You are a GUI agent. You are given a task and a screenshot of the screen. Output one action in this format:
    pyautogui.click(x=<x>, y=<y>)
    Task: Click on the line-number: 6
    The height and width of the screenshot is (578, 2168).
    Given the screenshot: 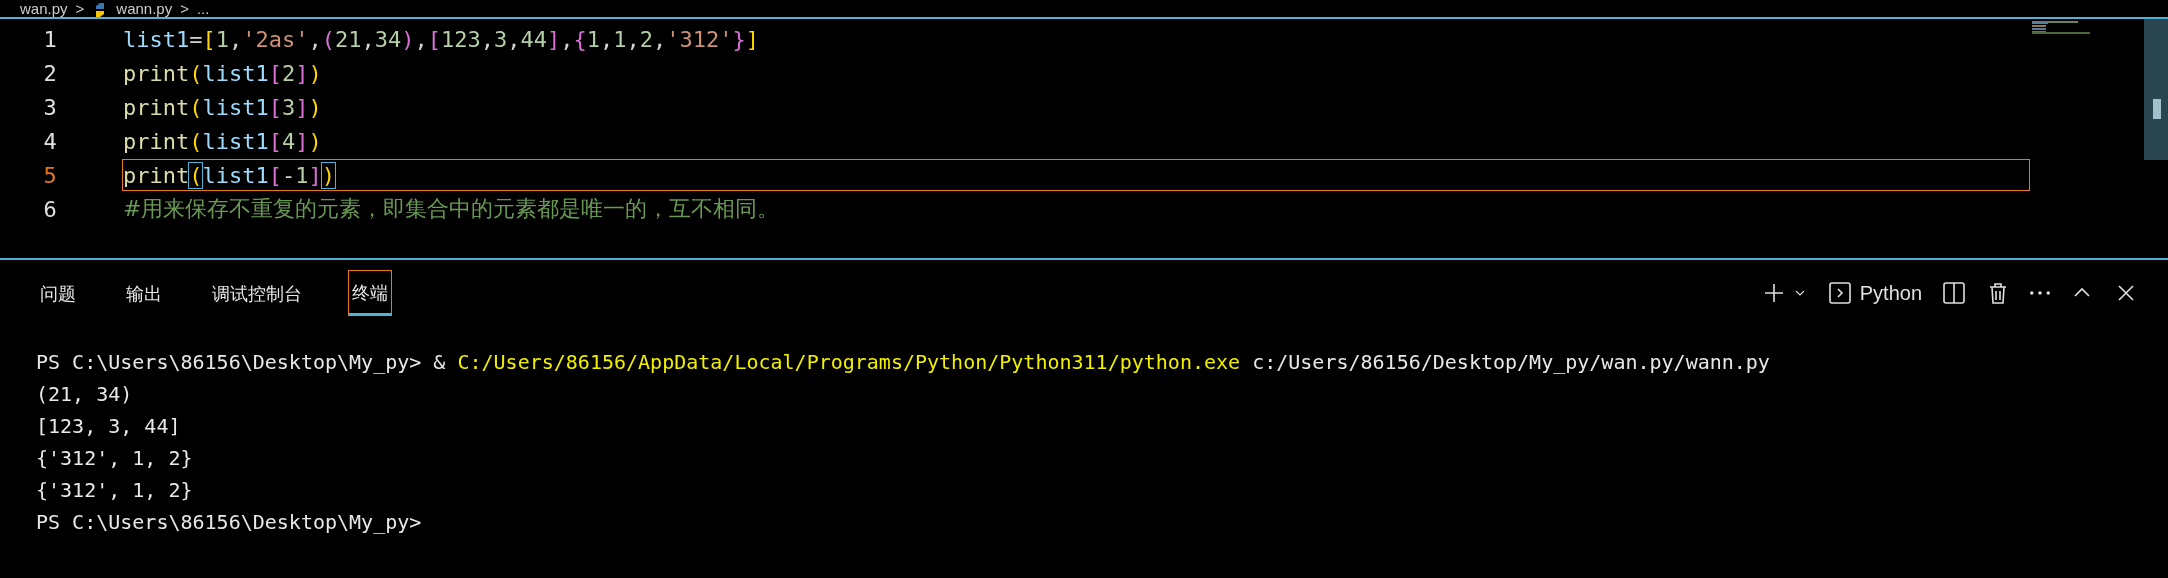 What is the action you would take?
    pyautogui.click(x=50, y=209)
    